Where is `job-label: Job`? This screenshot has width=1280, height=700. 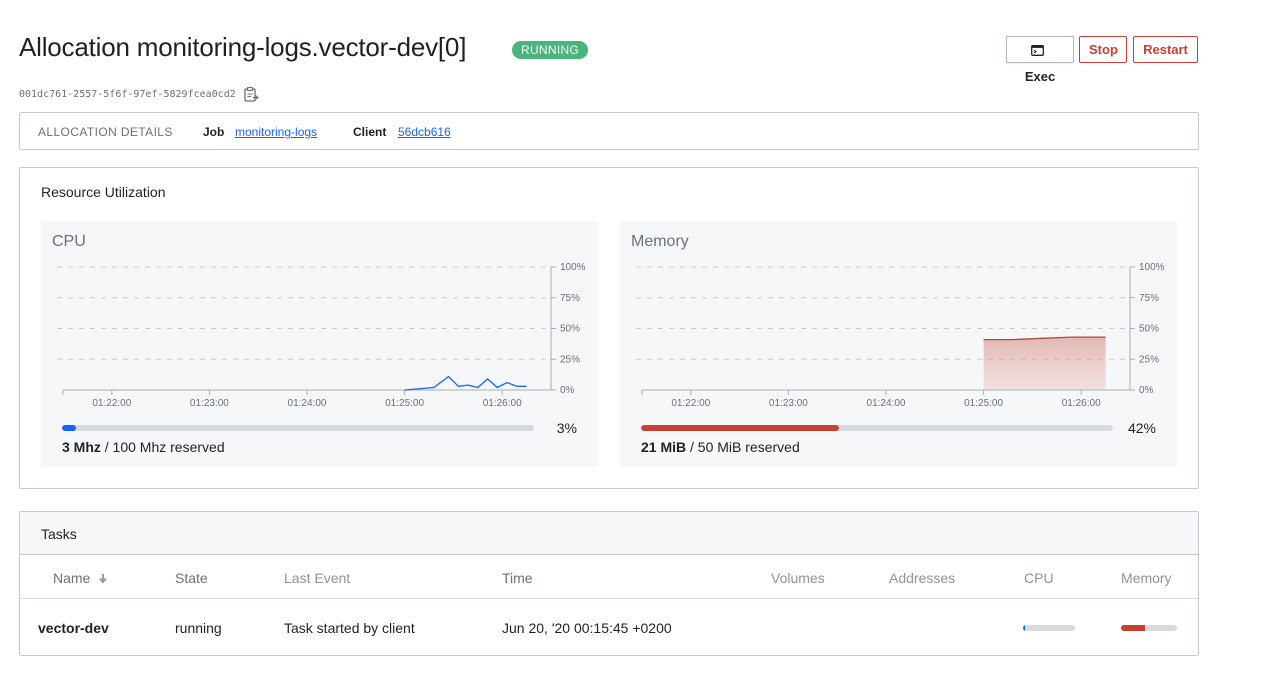
job-label: Job is located at coordinates (214, 132).